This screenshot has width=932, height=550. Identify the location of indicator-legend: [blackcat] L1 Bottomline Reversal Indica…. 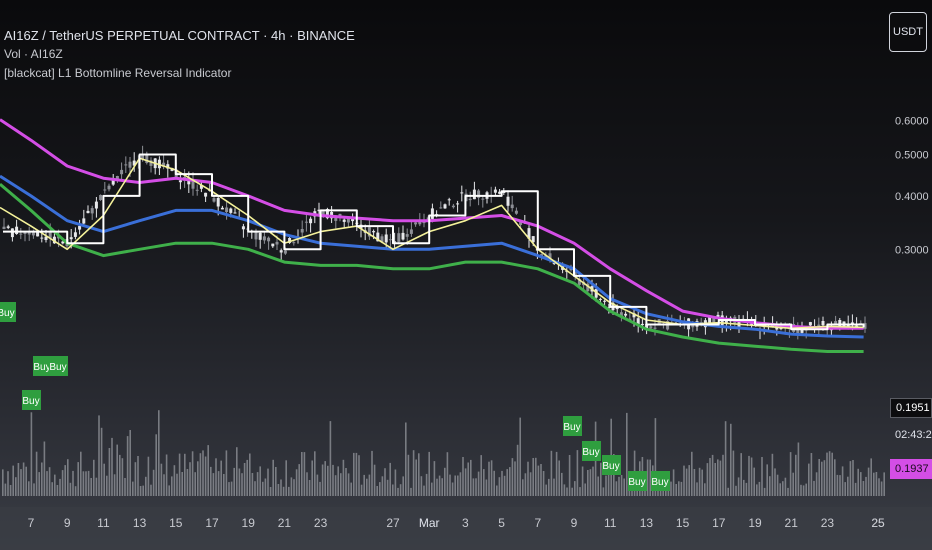
(179, 73).